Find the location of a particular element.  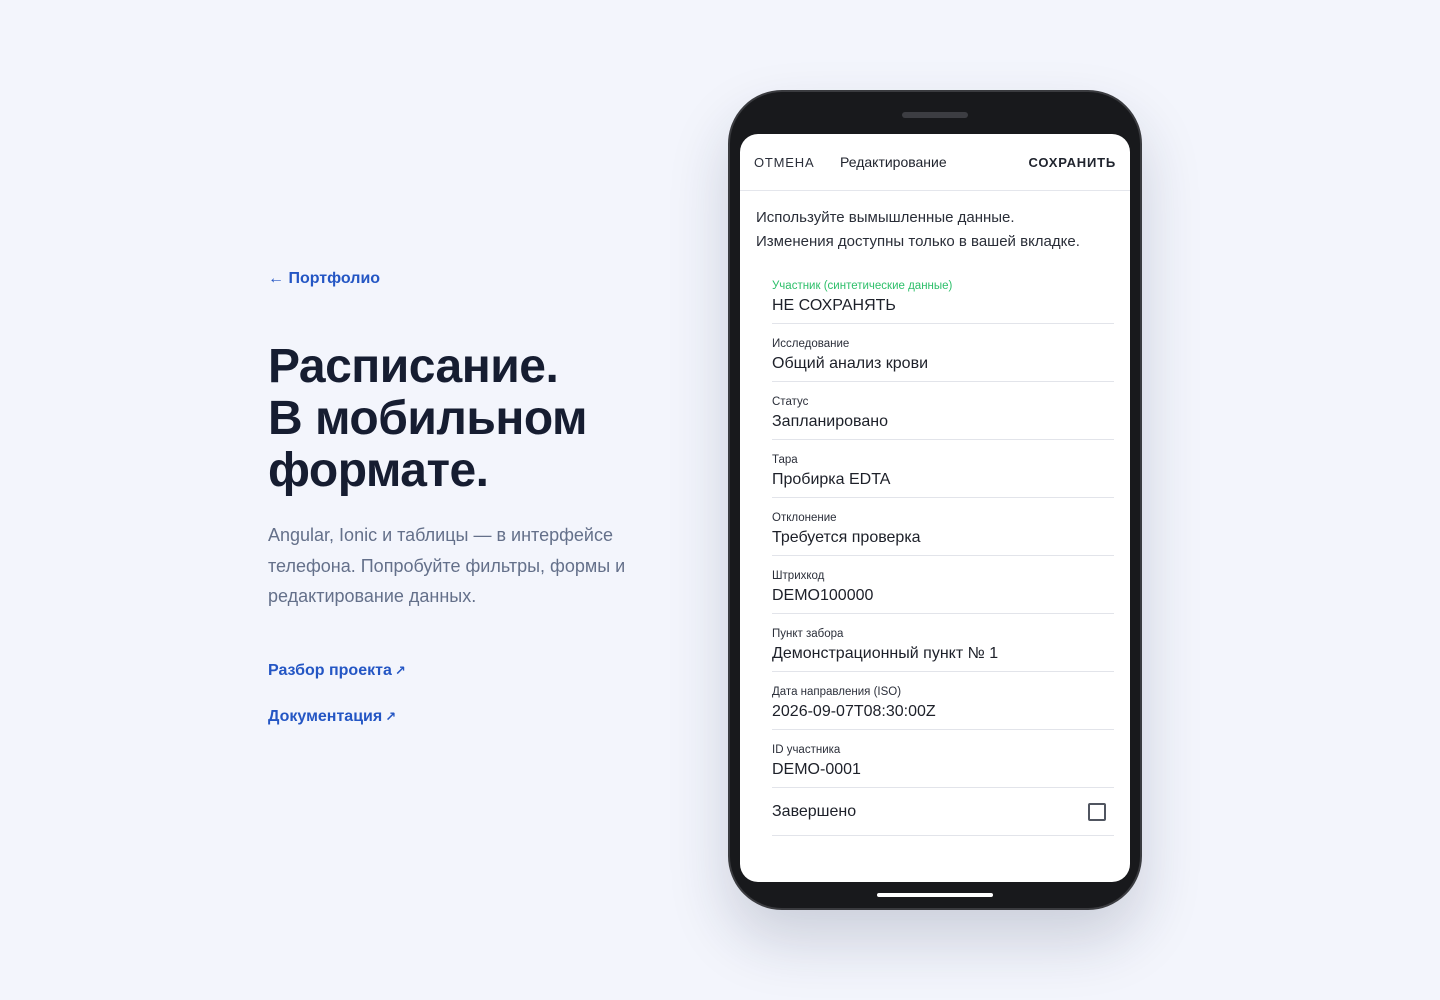

back-to-portfolio-link: ← Портфолио is located at coordinates (324, 279).